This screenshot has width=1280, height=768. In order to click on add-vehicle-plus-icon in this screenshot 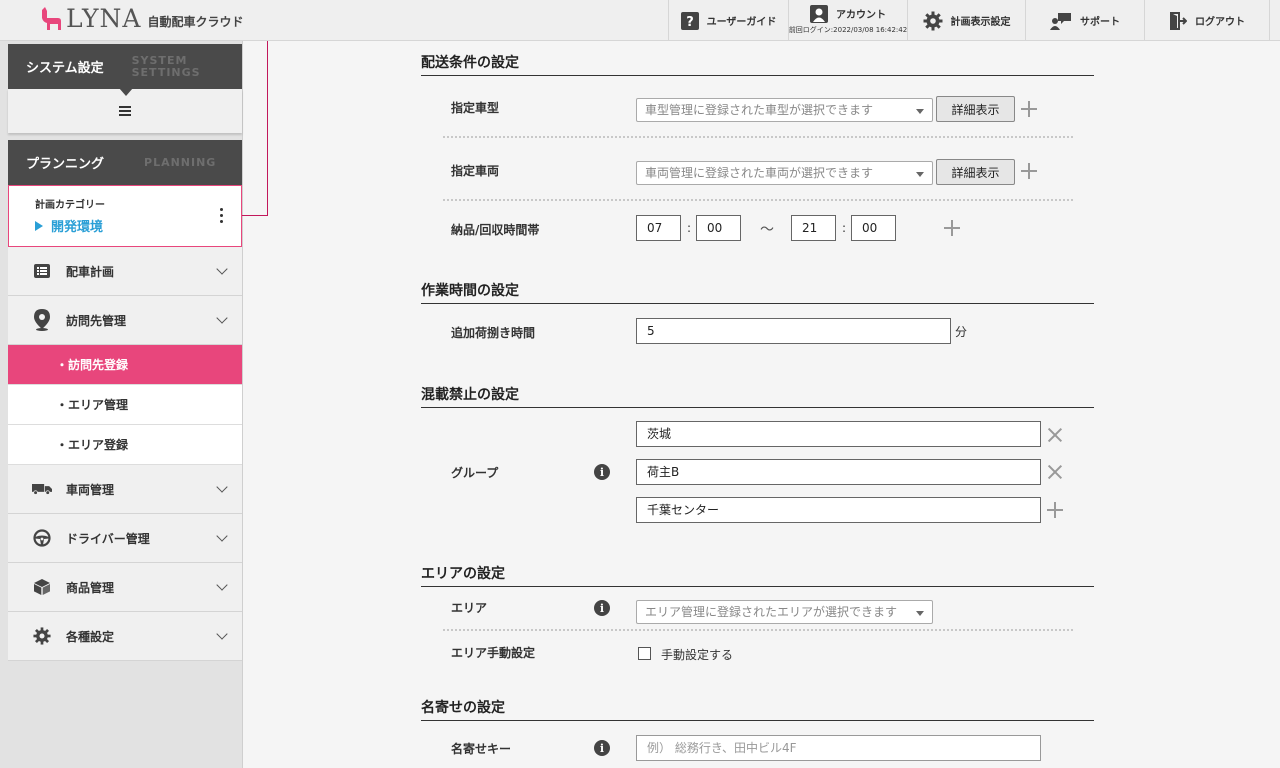, I will do `click(1029, 171)`.